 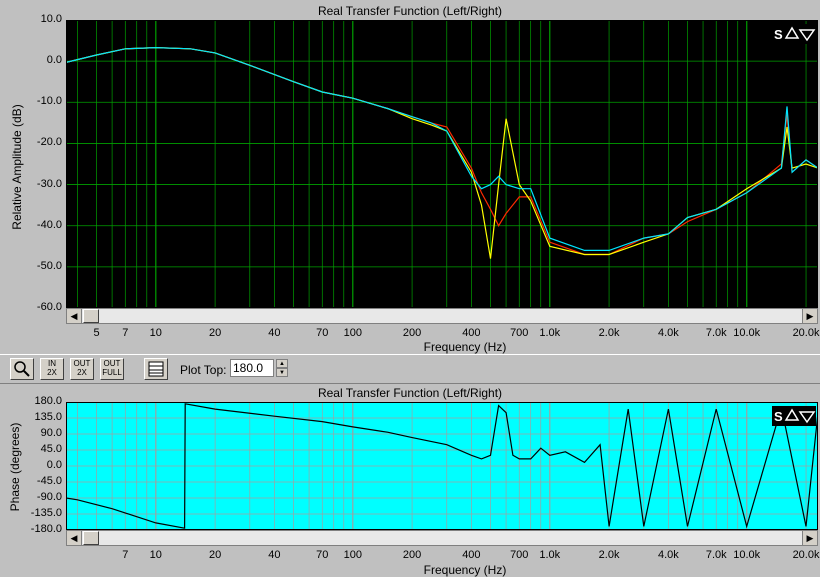 I want to click on phase-logo-icon: S, so click(x=794, y=416).